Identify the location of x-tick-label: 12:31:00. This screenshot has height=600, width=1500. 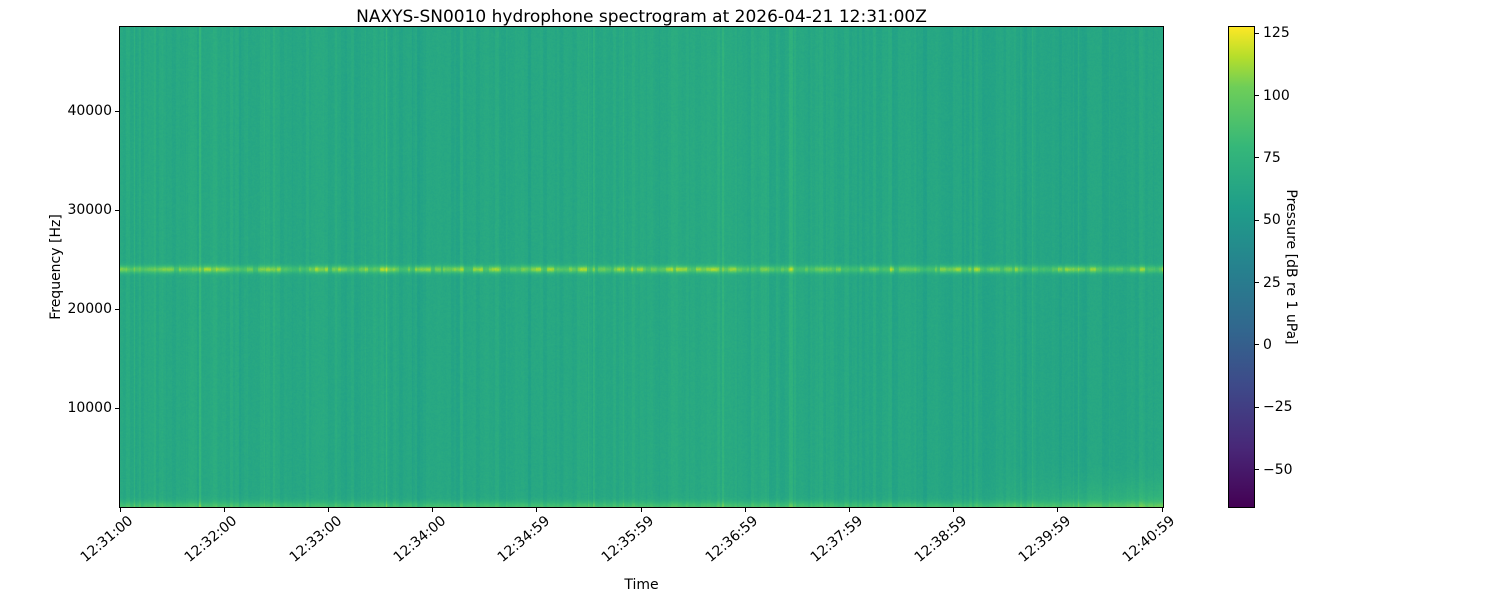
(107, 539).